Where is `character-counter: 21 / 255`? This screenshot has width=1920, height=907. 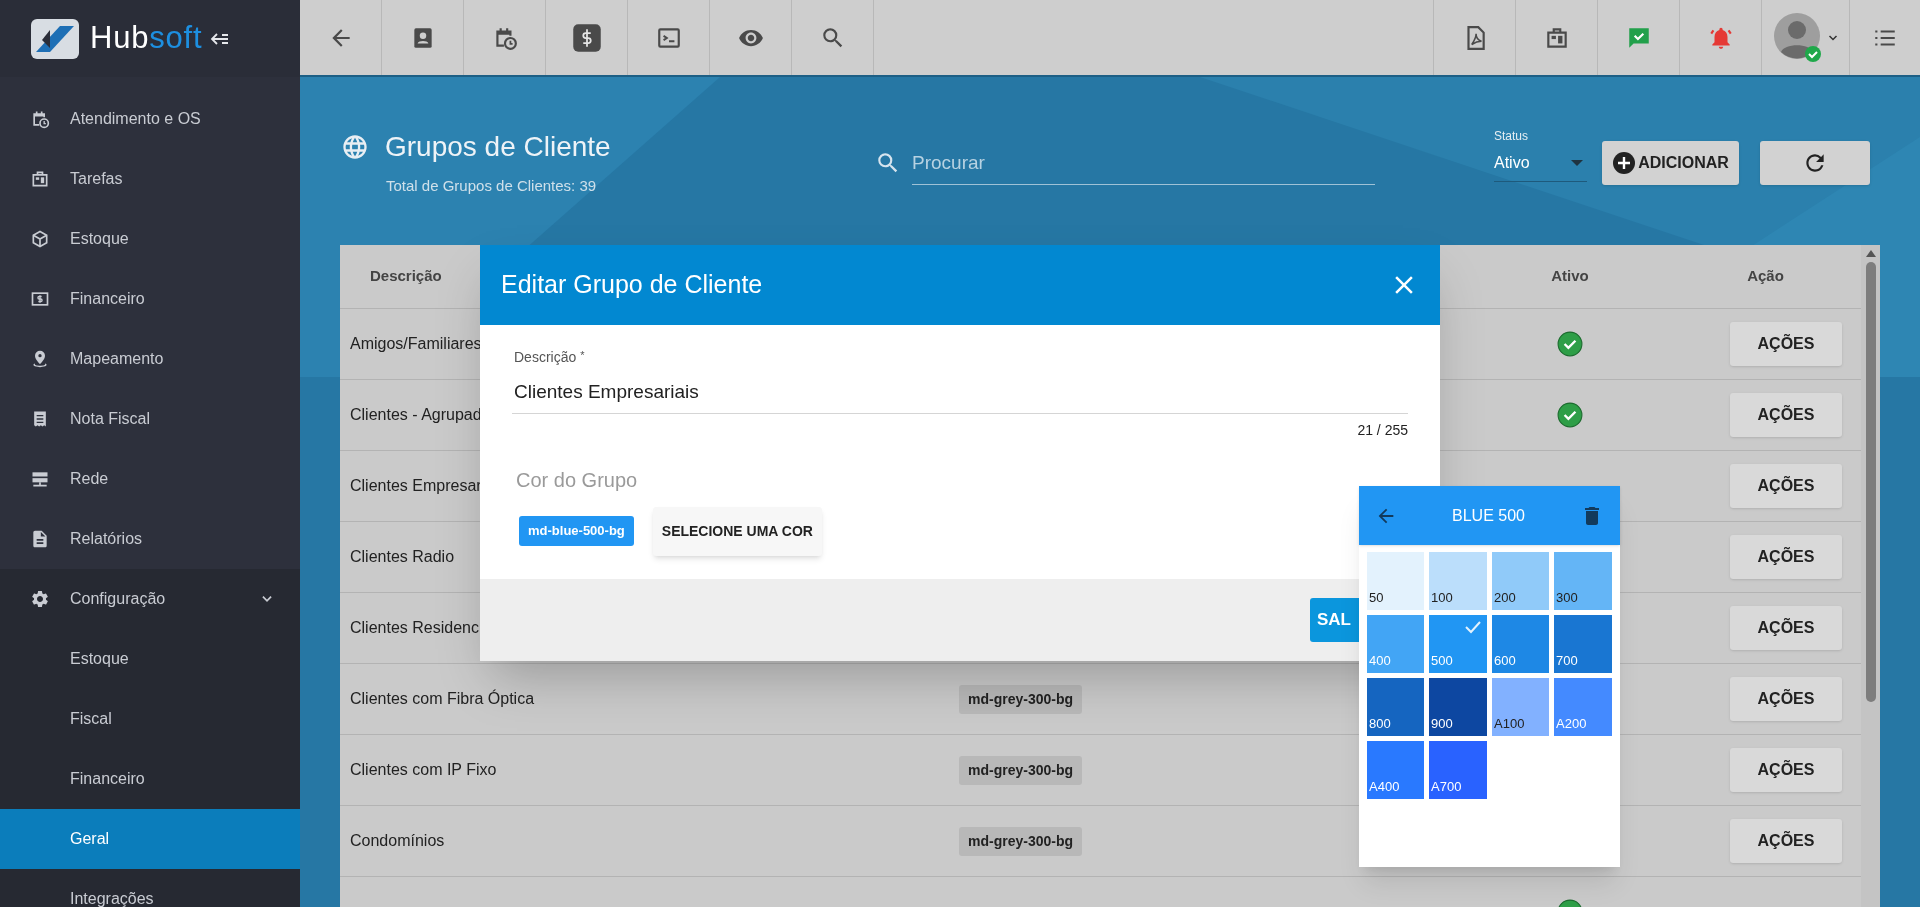 character-counter: 21 / 255 is located at coordinates (1382, 430).